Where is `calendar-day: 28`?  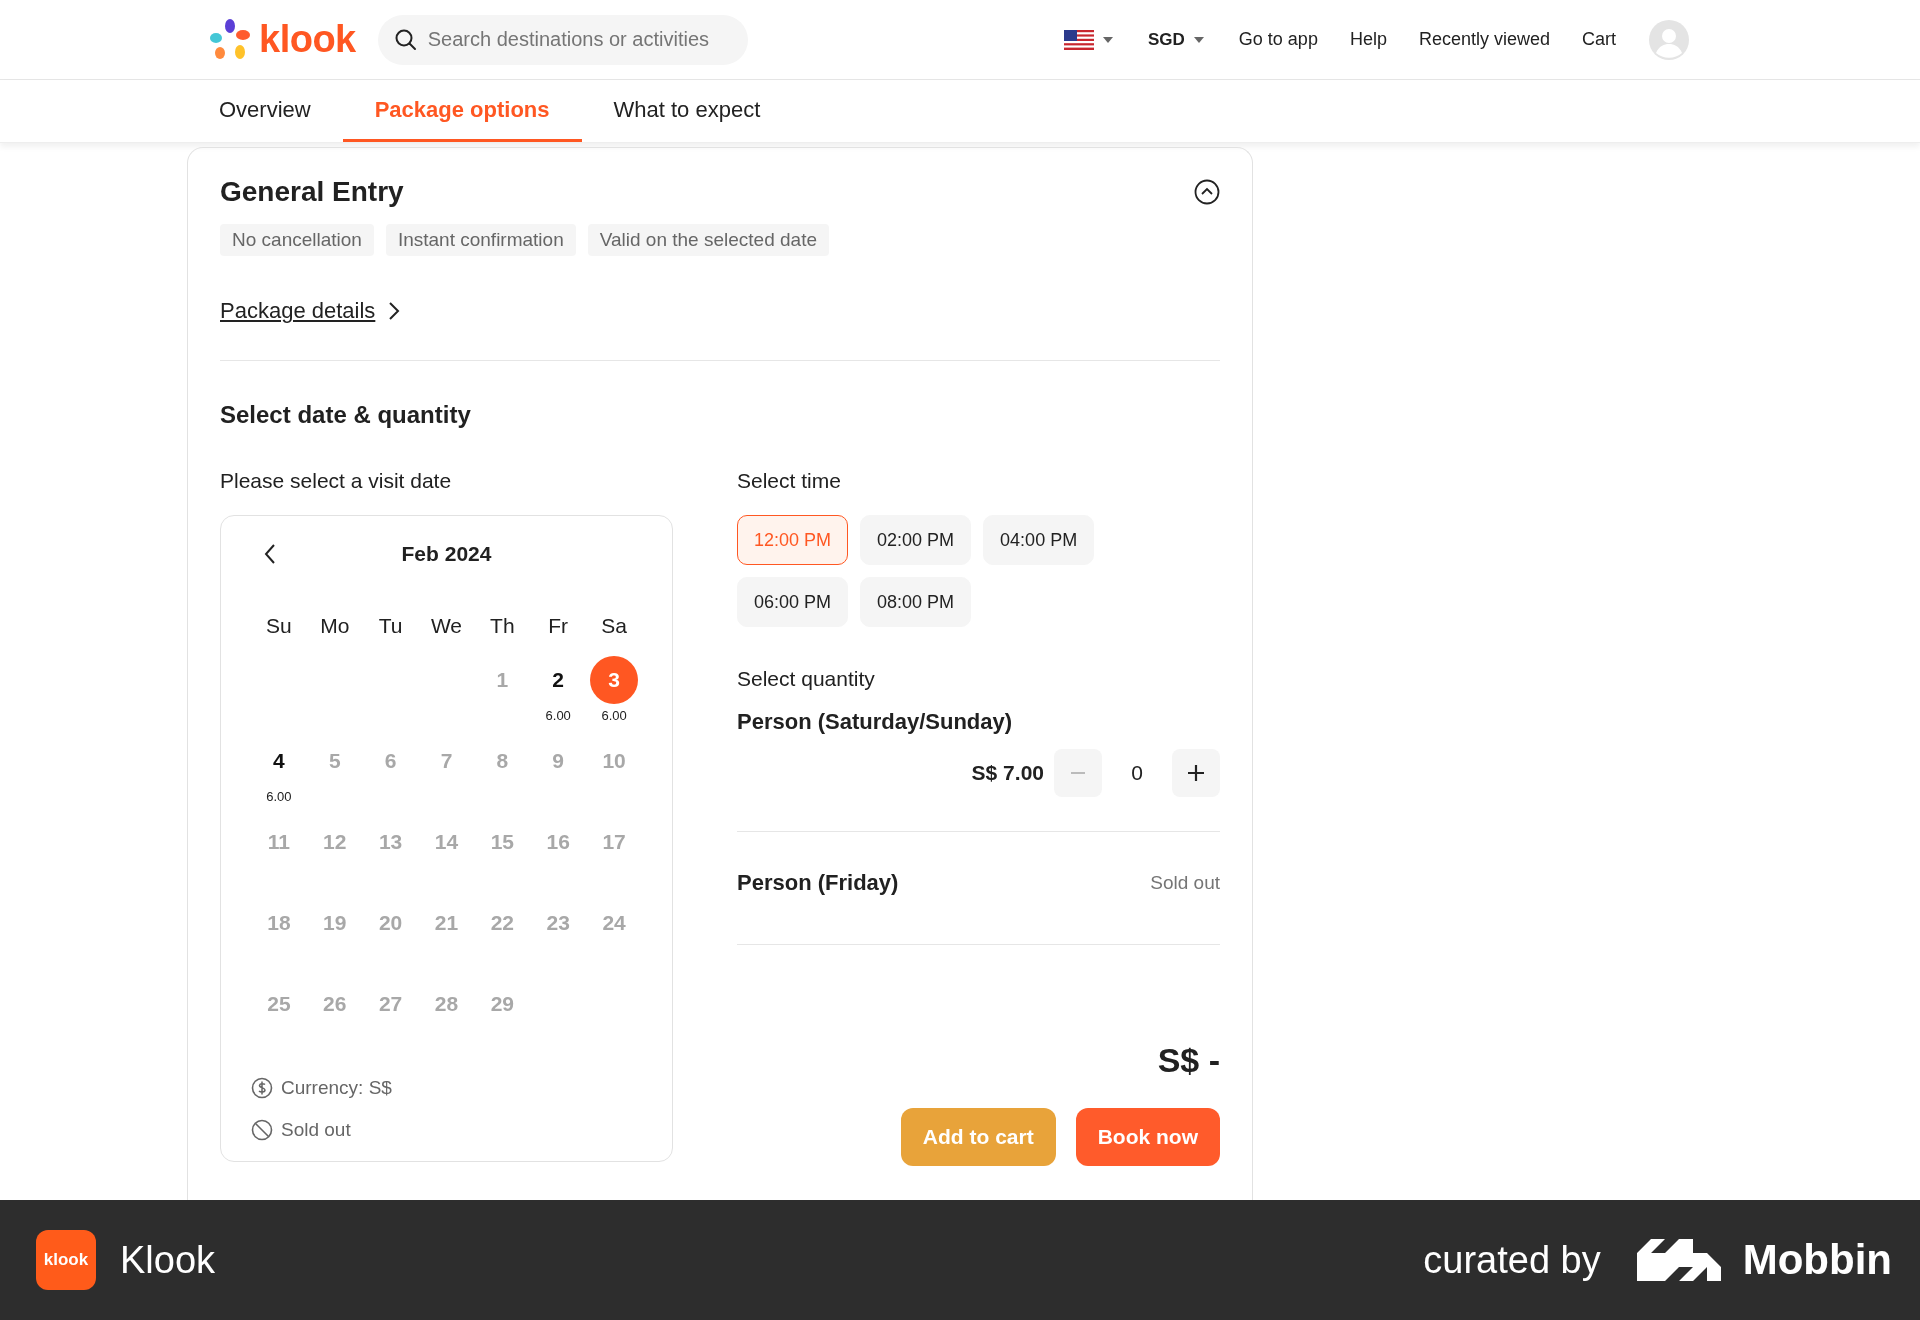
calendar-day: 28 is located at coordinates (446, 1004).